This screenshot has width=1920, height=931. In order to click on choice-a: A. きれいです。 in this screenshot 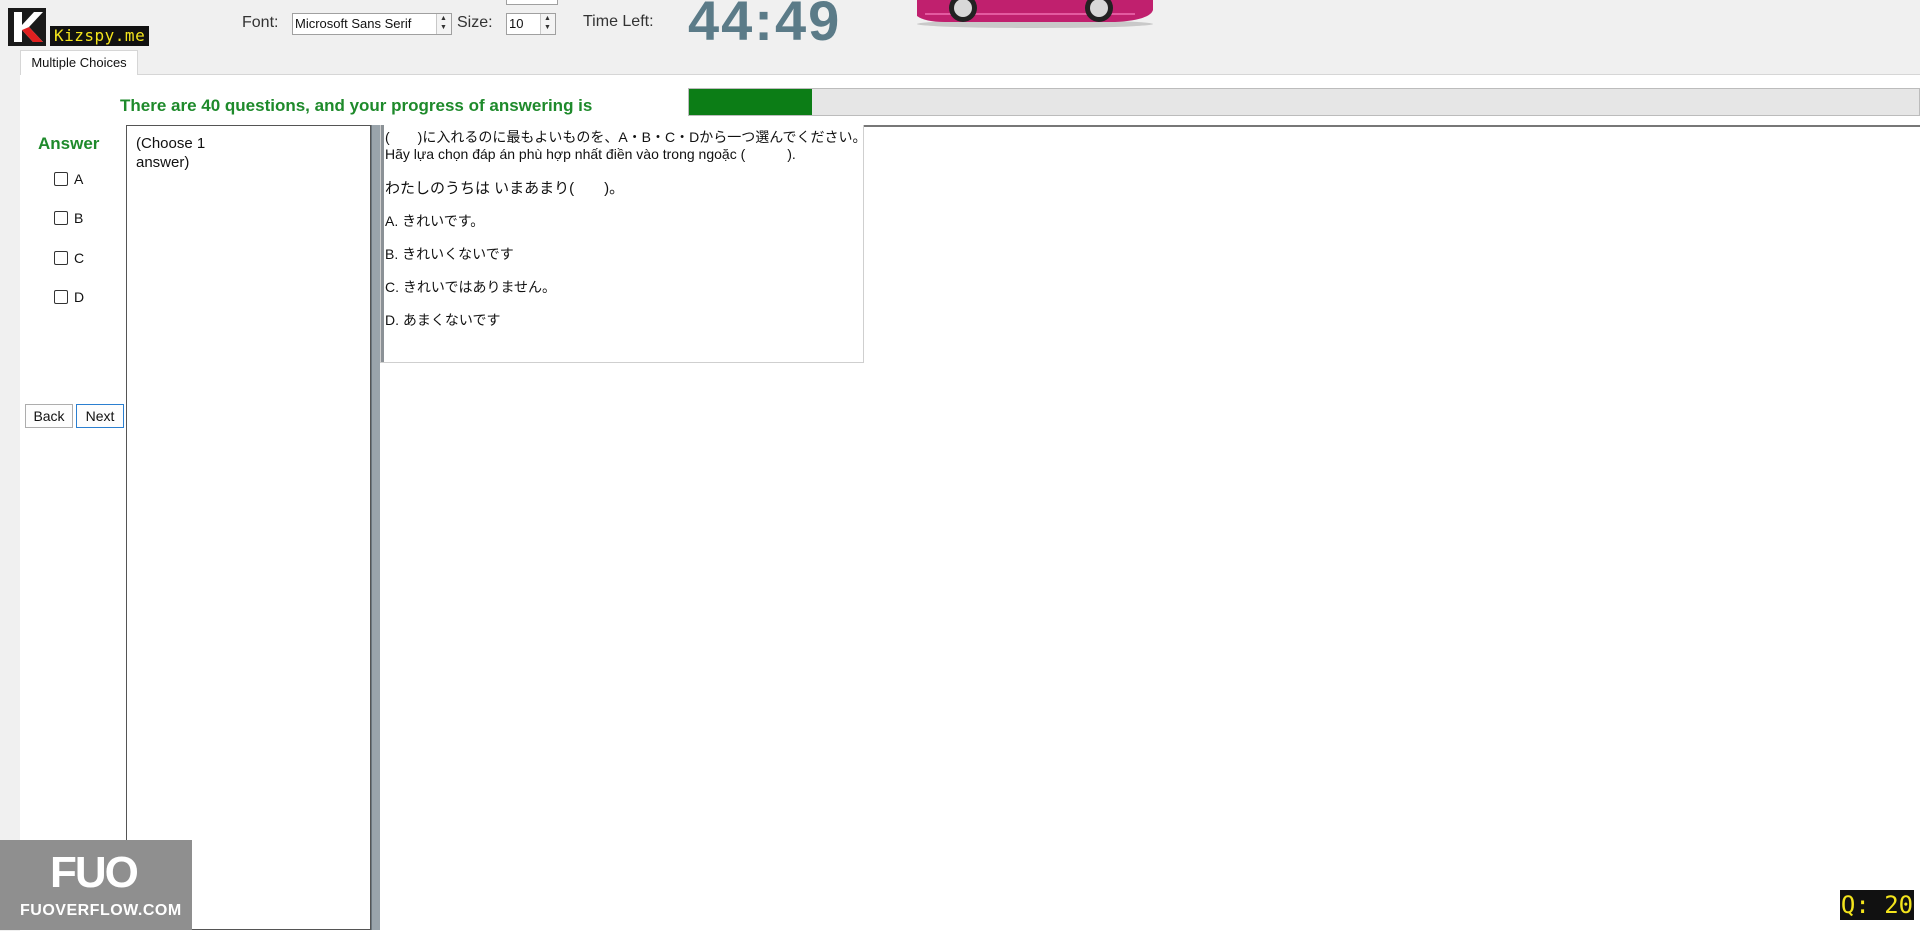, I will do `click(434, 221)`.